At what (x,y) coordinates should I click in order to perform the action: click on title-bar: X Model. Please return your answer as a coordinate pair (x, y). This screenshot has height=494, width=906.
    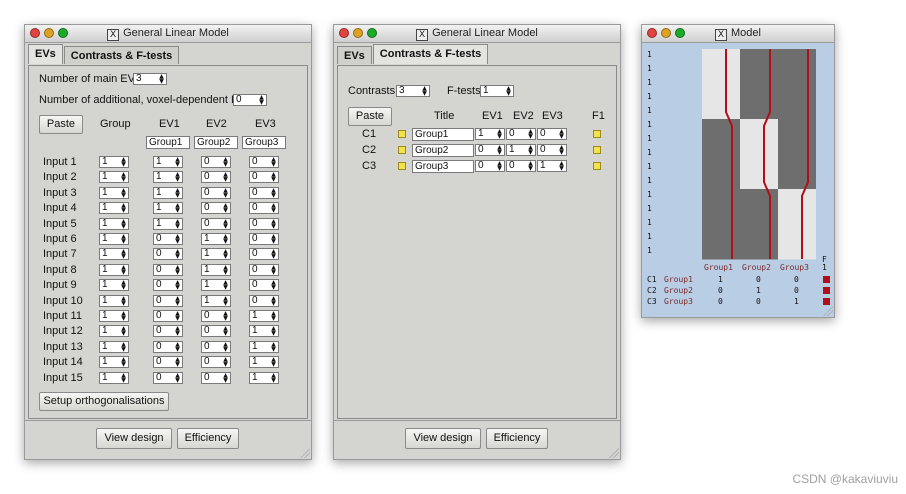
    Looking at the image, I should click on (738, 34).